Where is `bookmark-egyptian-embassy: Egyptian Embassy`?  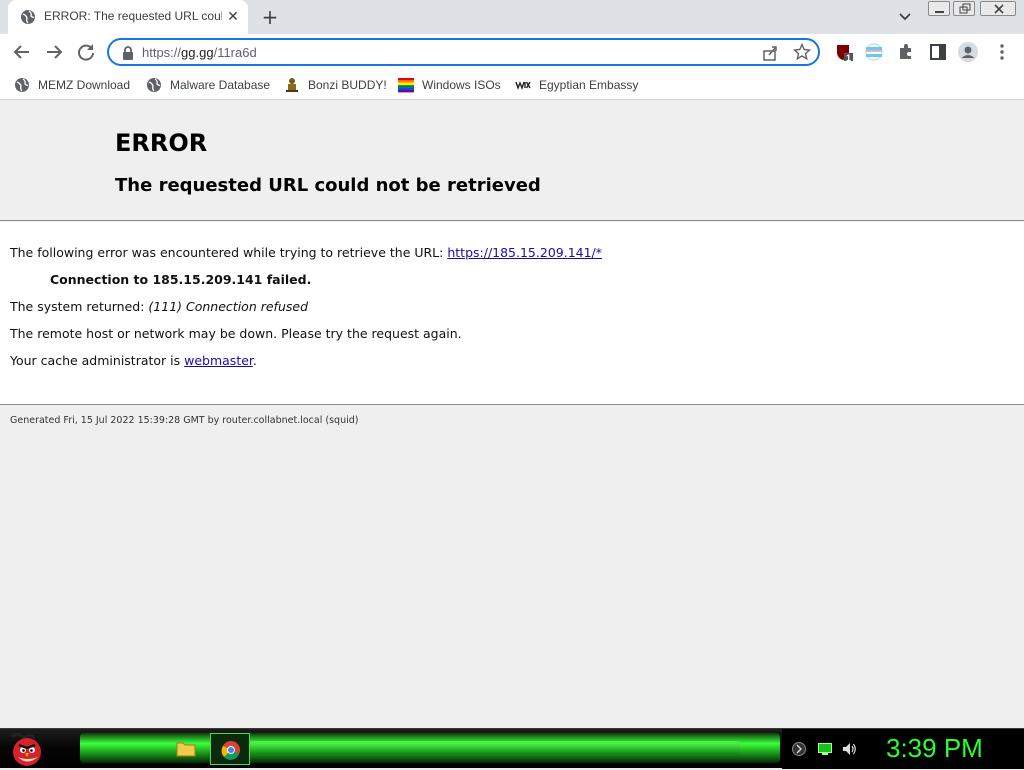
bookmark-egyptian-embassy: Egyptian Embassy is located at coordinates (576, 85).